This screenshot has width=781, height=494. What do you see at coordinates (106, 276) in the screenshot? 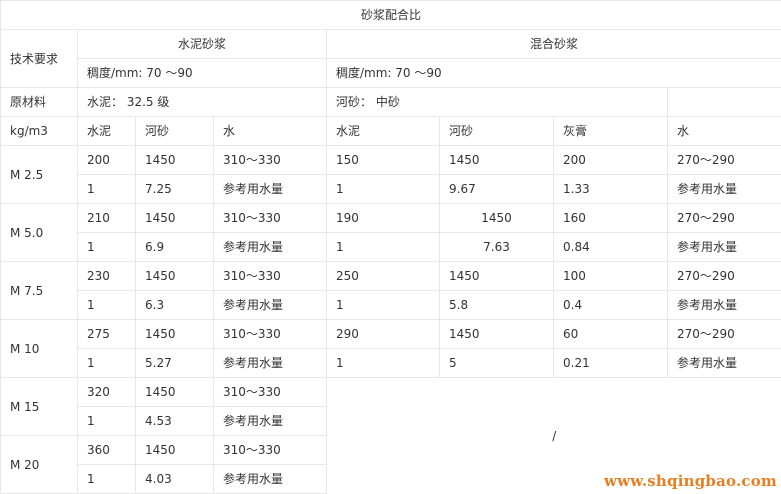
I see `table-cell: 230` at bounding box center [106, 276].